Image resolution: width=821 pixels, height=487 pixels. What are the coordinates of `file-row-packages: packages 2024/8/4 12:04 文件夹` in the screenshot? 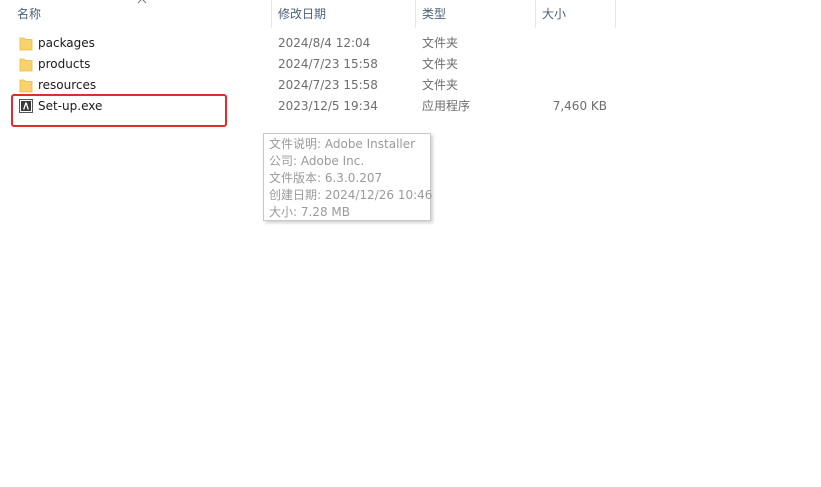 It's located at (410, 43).